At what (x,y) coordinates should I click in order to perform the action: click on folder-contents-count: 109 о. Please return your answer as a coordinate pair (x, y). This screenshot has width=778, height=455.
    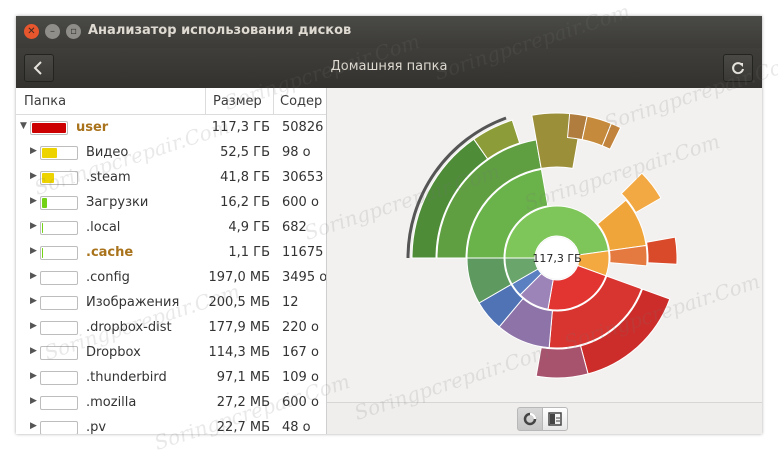
    Looking at the image, I should click on (300, 377).